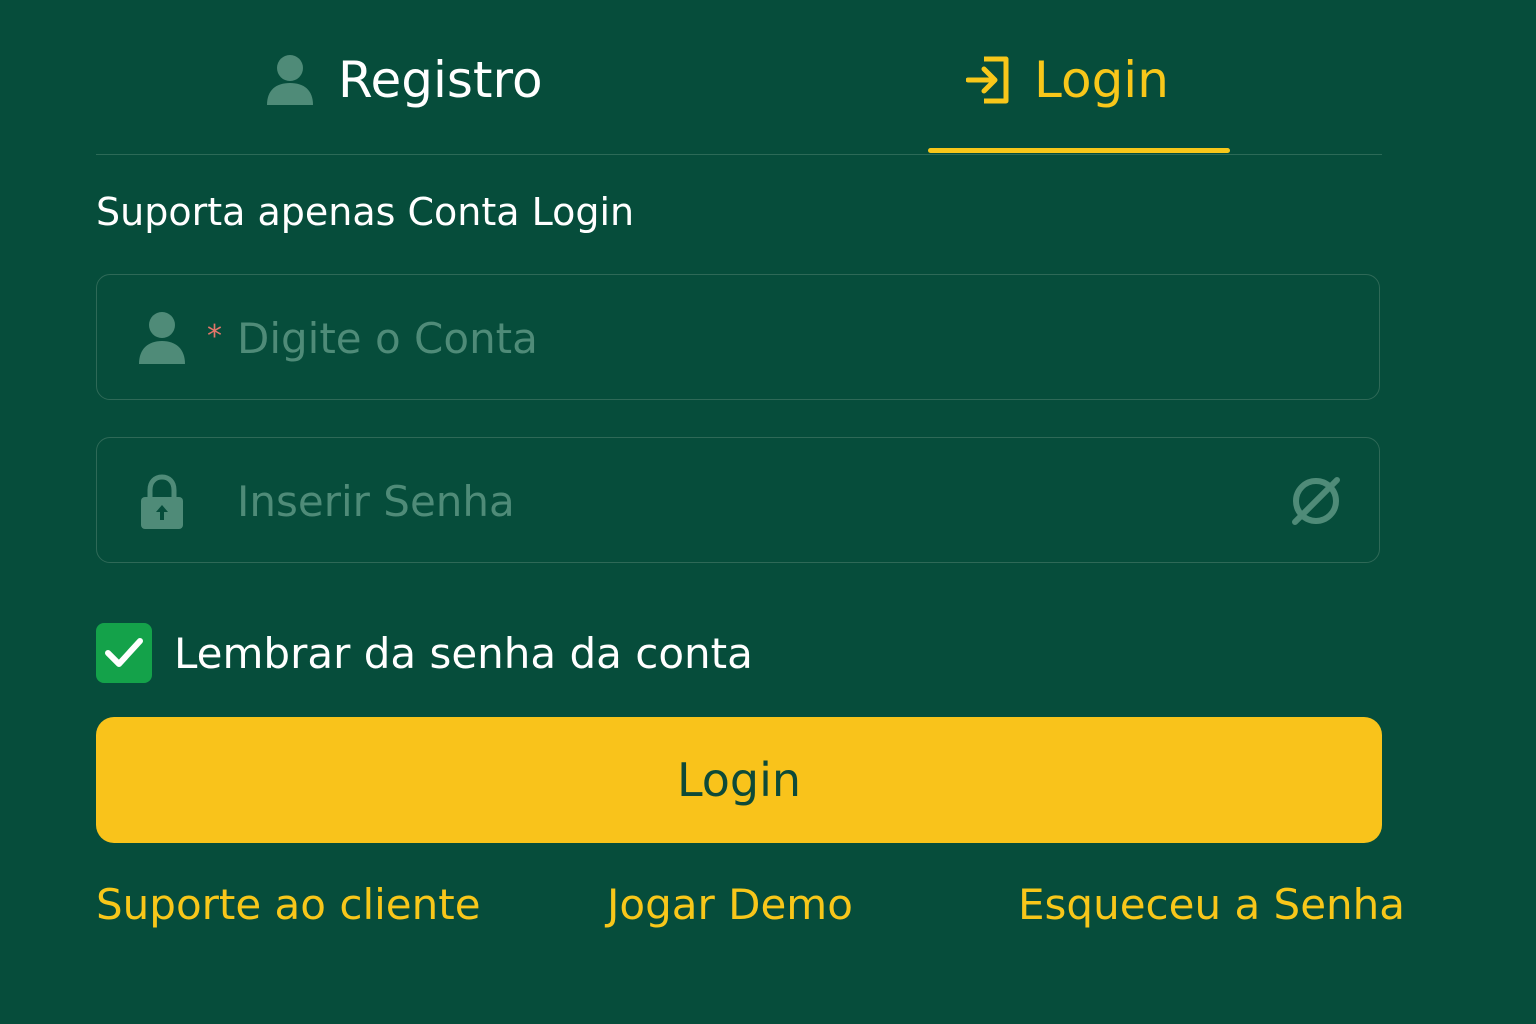 Image resolution: width=1536 pixels, height=1024 pixels. Describe the element at coordinates (440, 80) in the screenshot. I see `tab-registro-label: Registro` at that location.